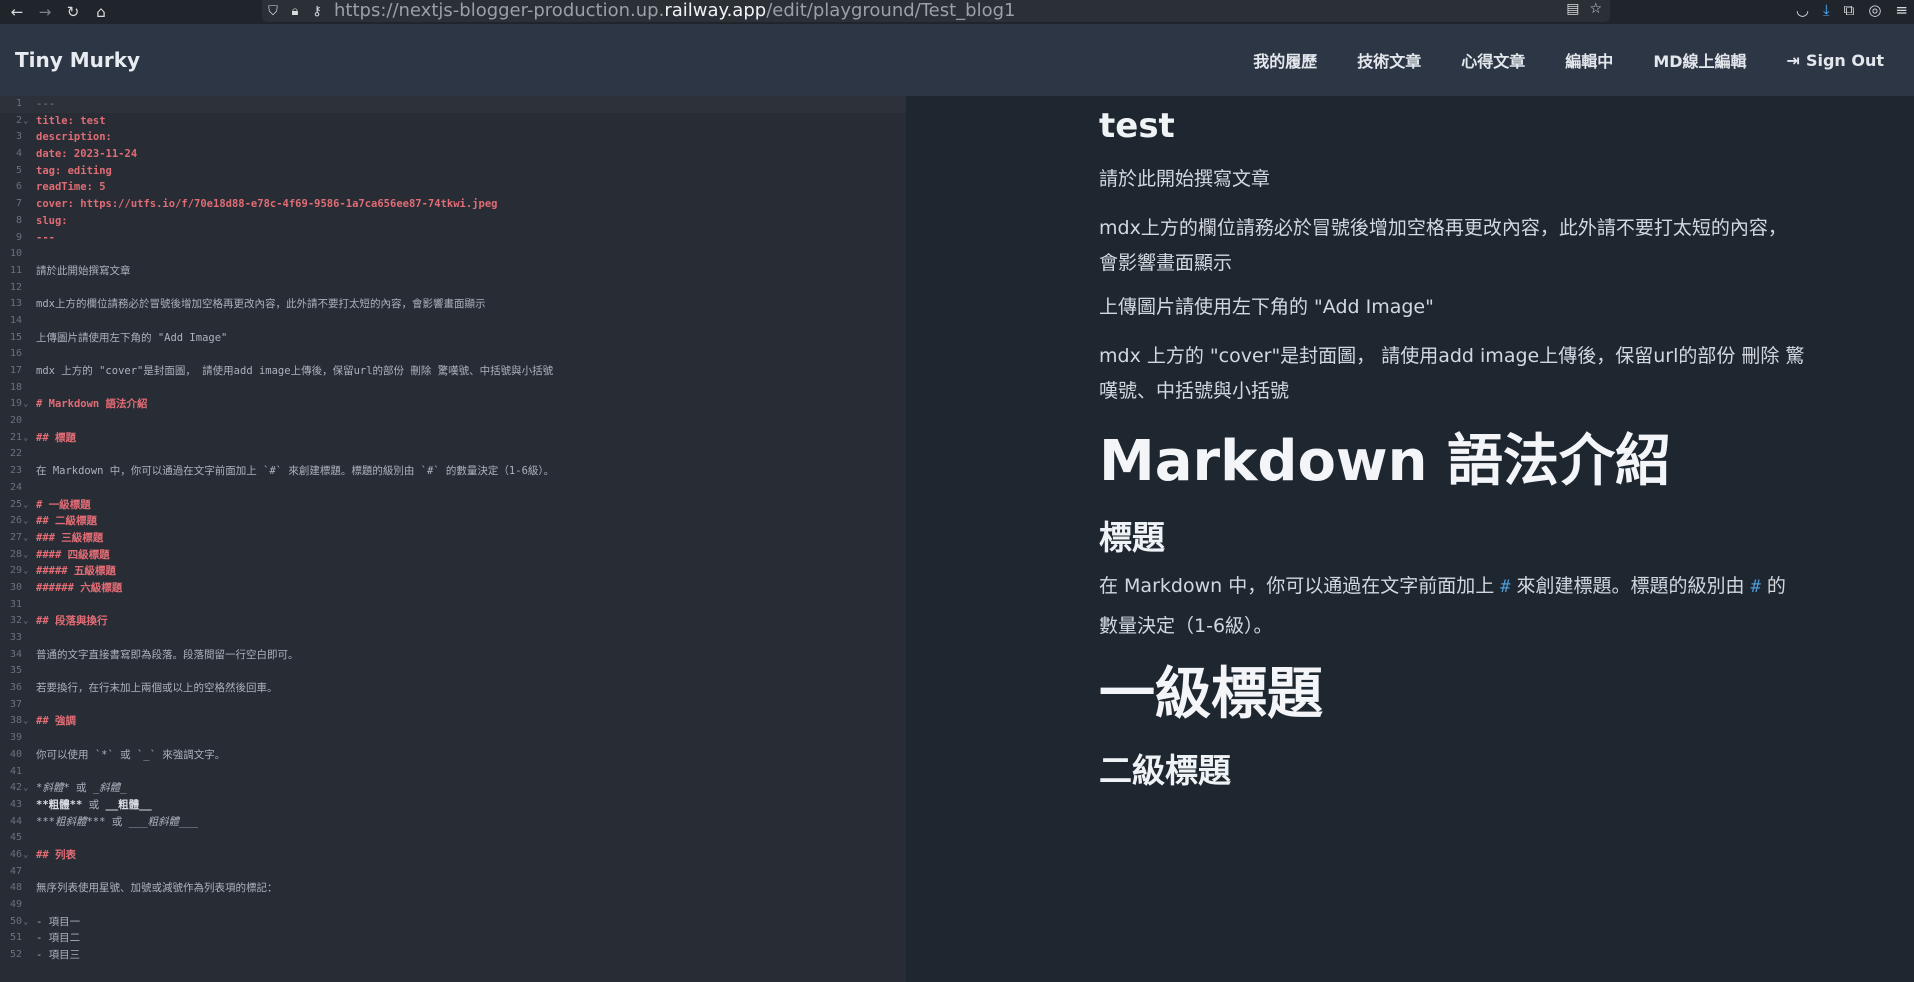 Image resolution: width=1914 pixels, height=982 pixels. What do you see at coordinates (1826, 10) in the screenshot?
I see `download-icon: ⤓` at bounding box center [1826, 10].